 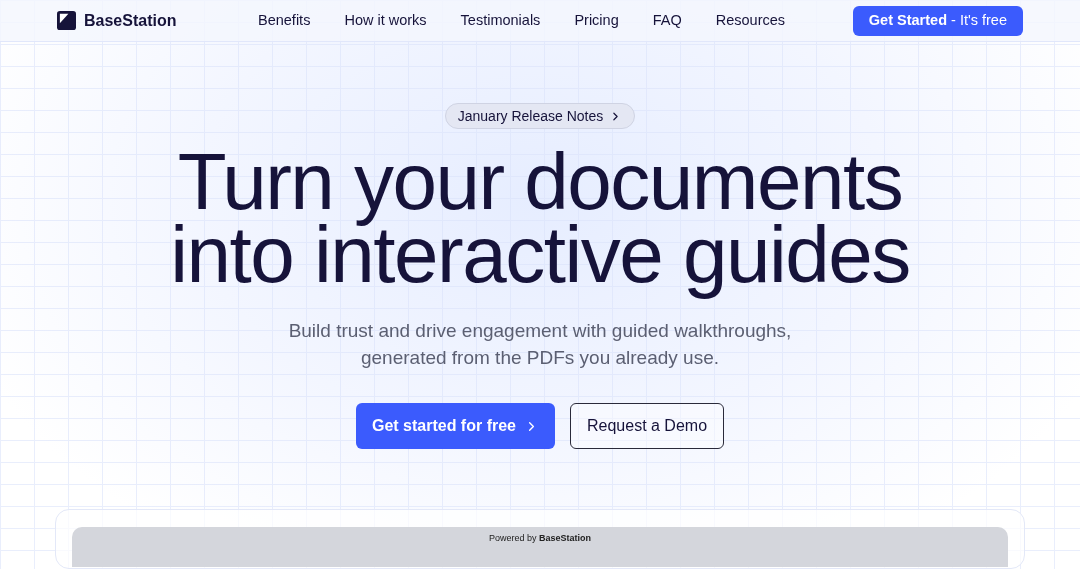 What do you see at coordinates (66, 20) in the screenshot?
I see `logo-icon` at bounding box center [66, 20].